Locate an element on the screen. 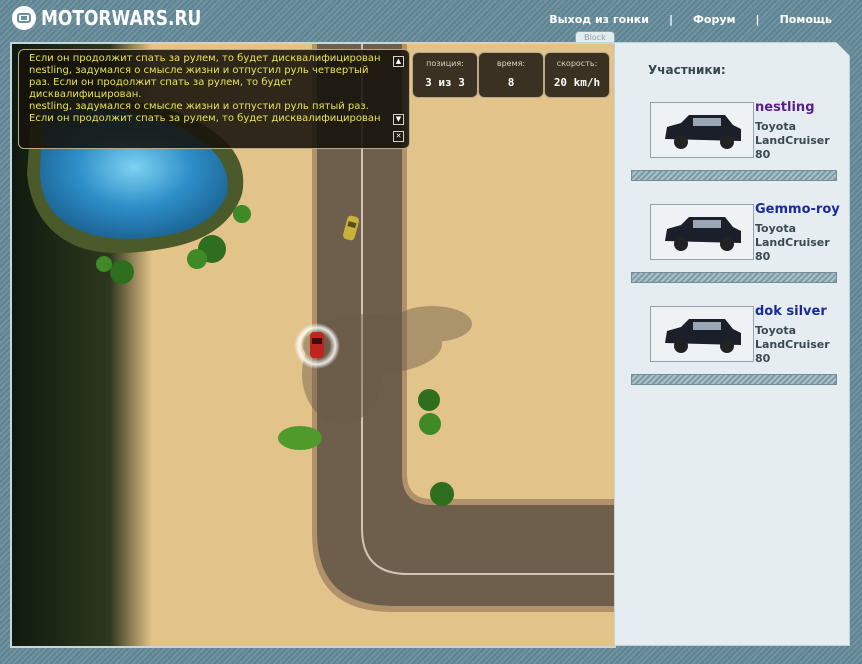 The height and width of the screenshot is (664, 862). nav-help-link: Помощь is located at coordinates (806, 19).